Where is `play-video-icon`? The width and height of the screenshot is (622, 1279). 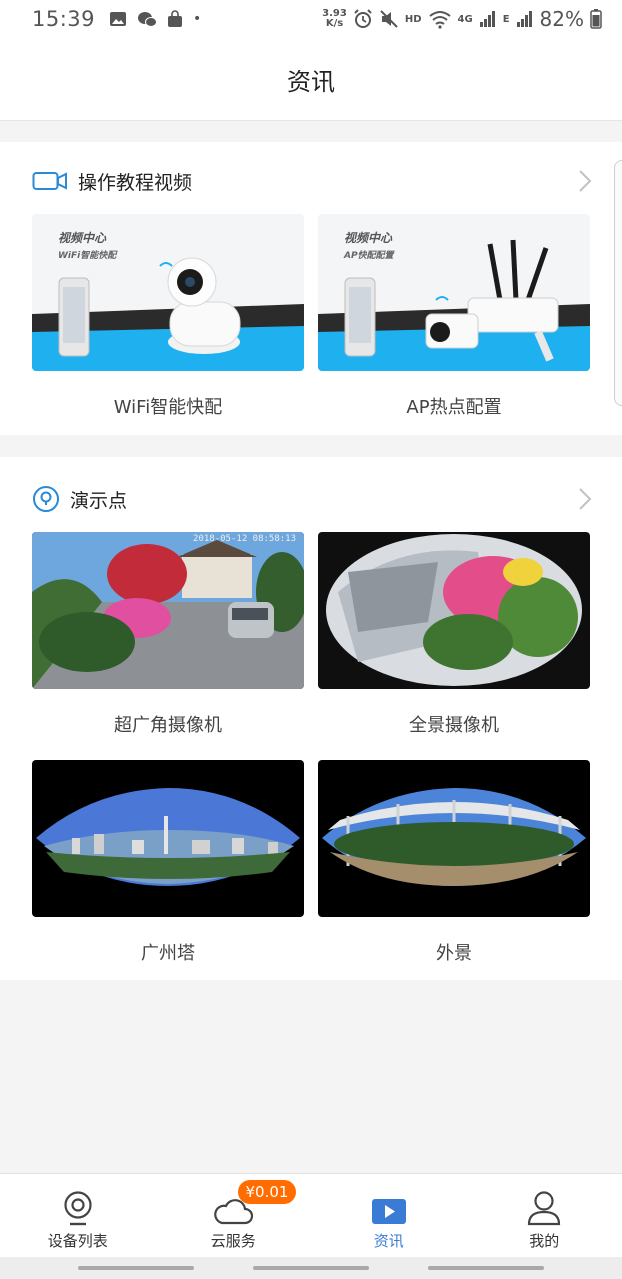 play-video-icon is located at coordinates (388, 1211).